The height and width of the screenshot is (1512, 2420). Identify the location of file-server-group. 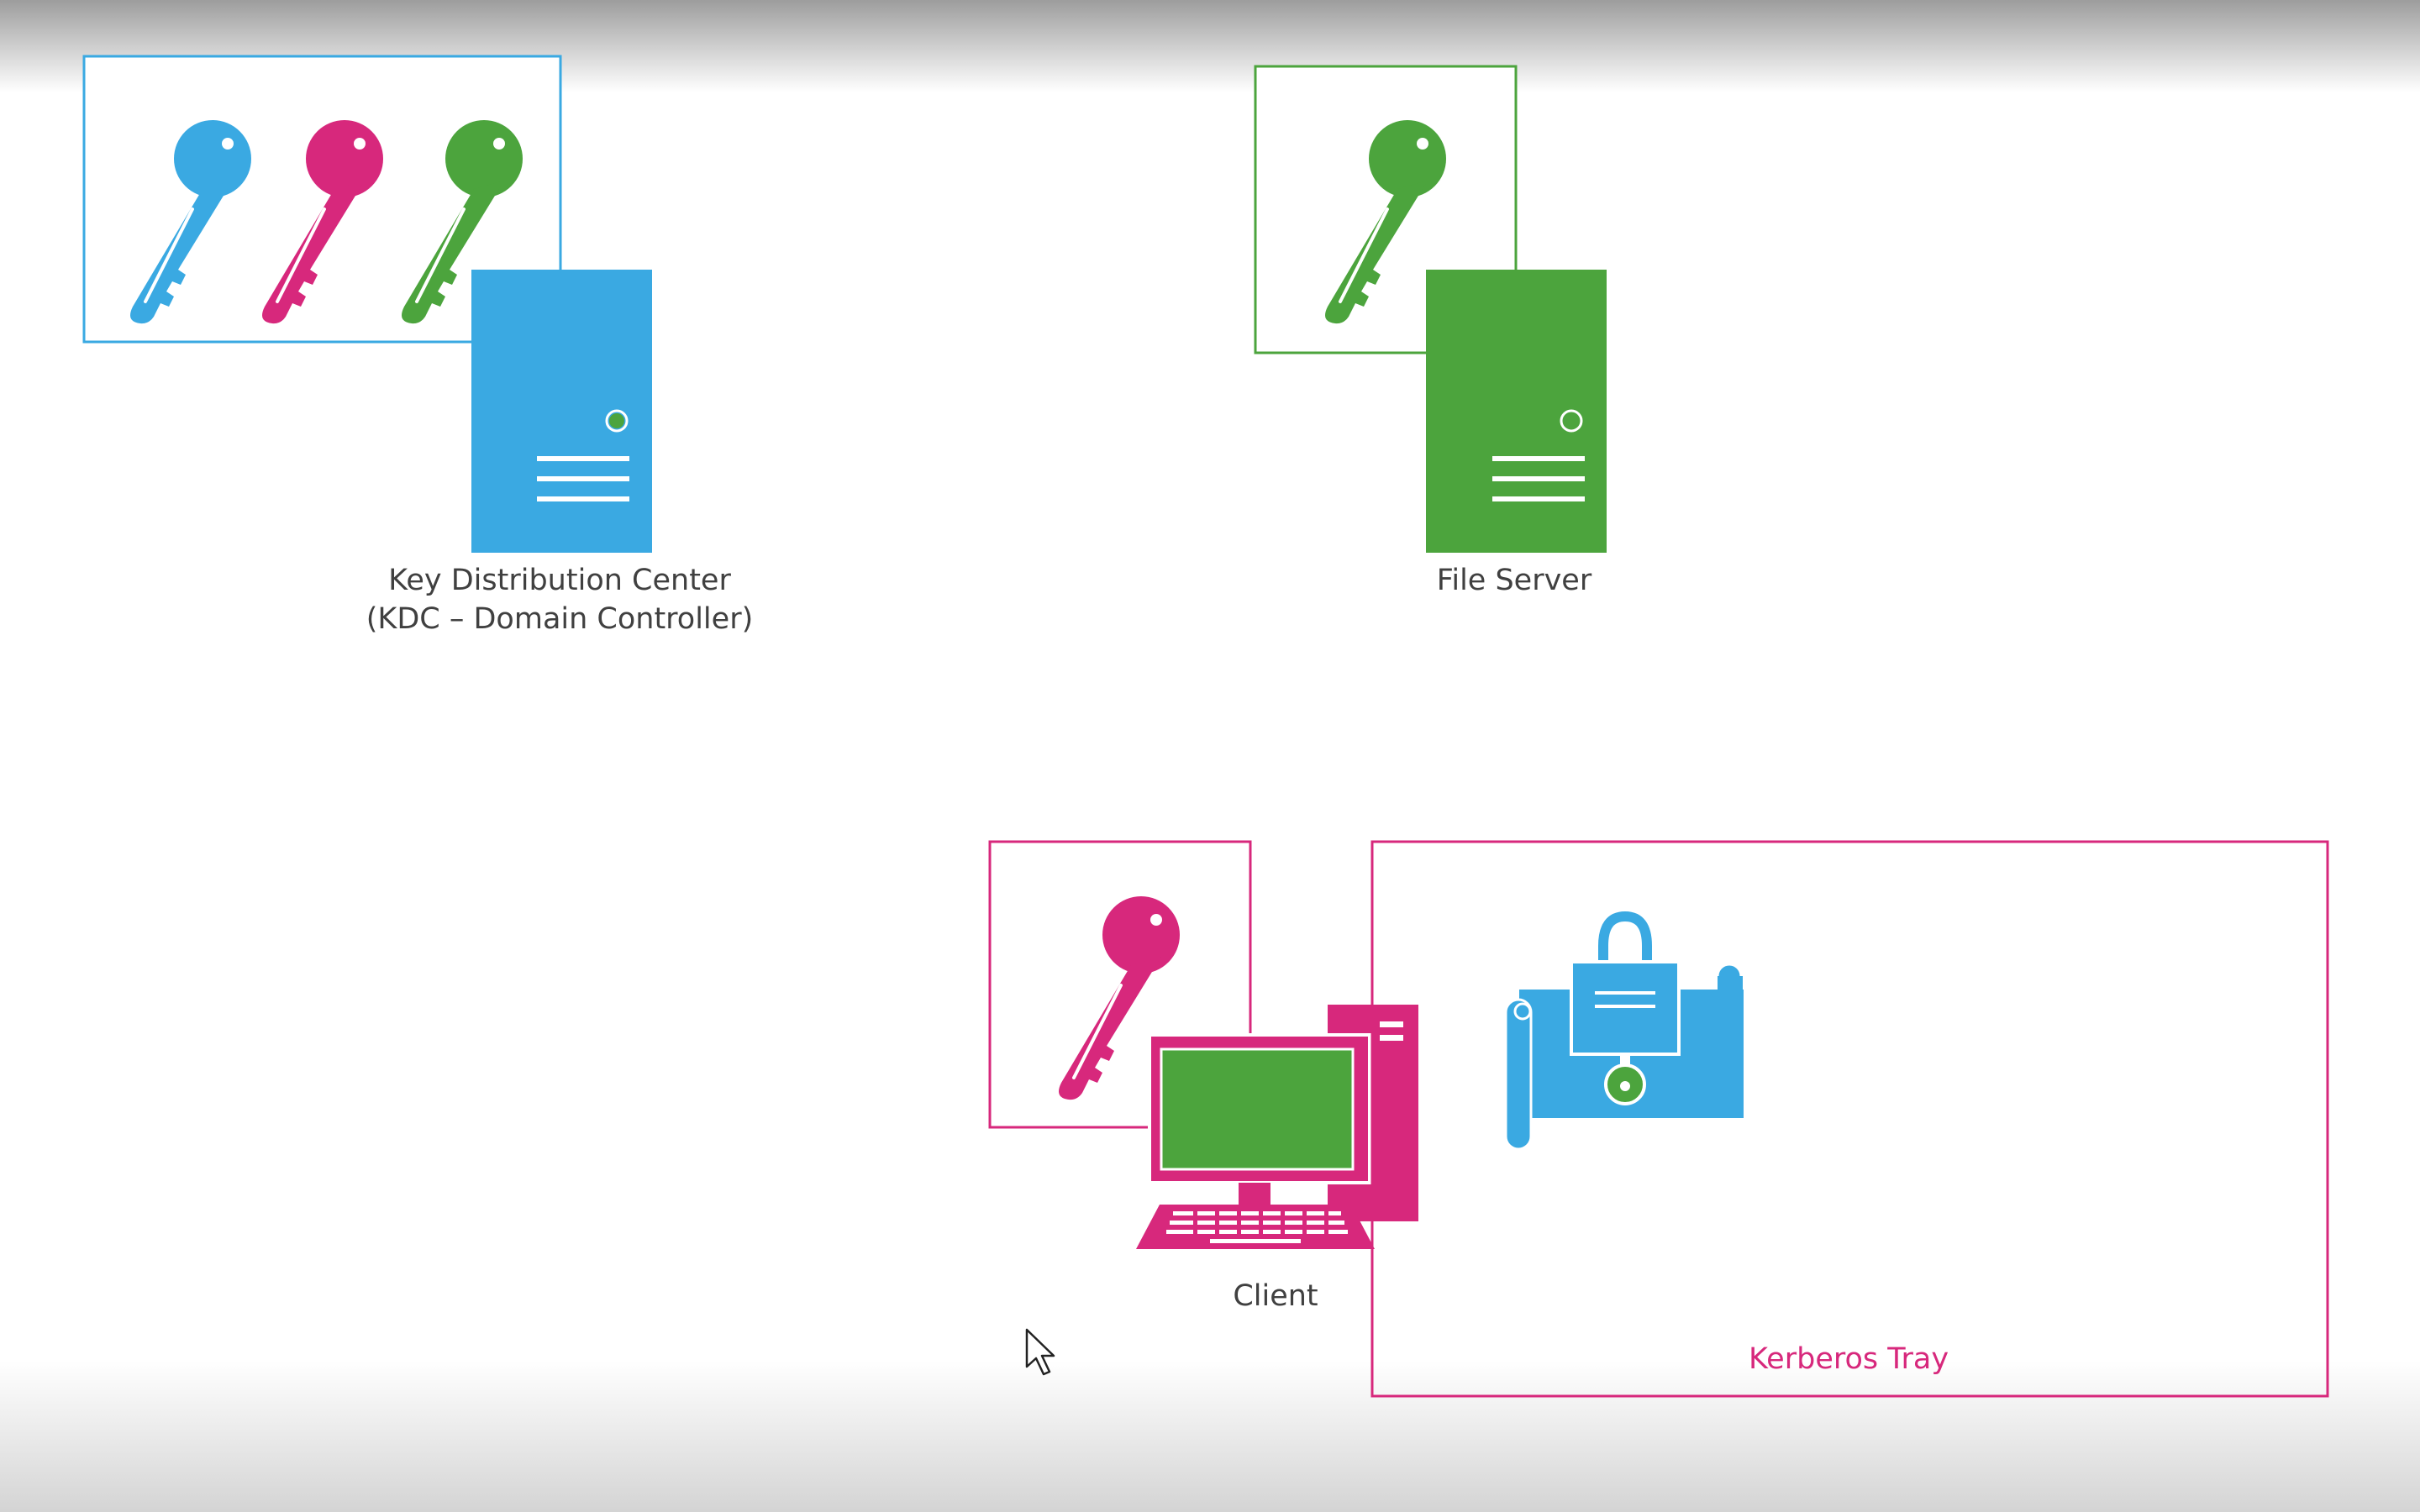
(1430, 309).